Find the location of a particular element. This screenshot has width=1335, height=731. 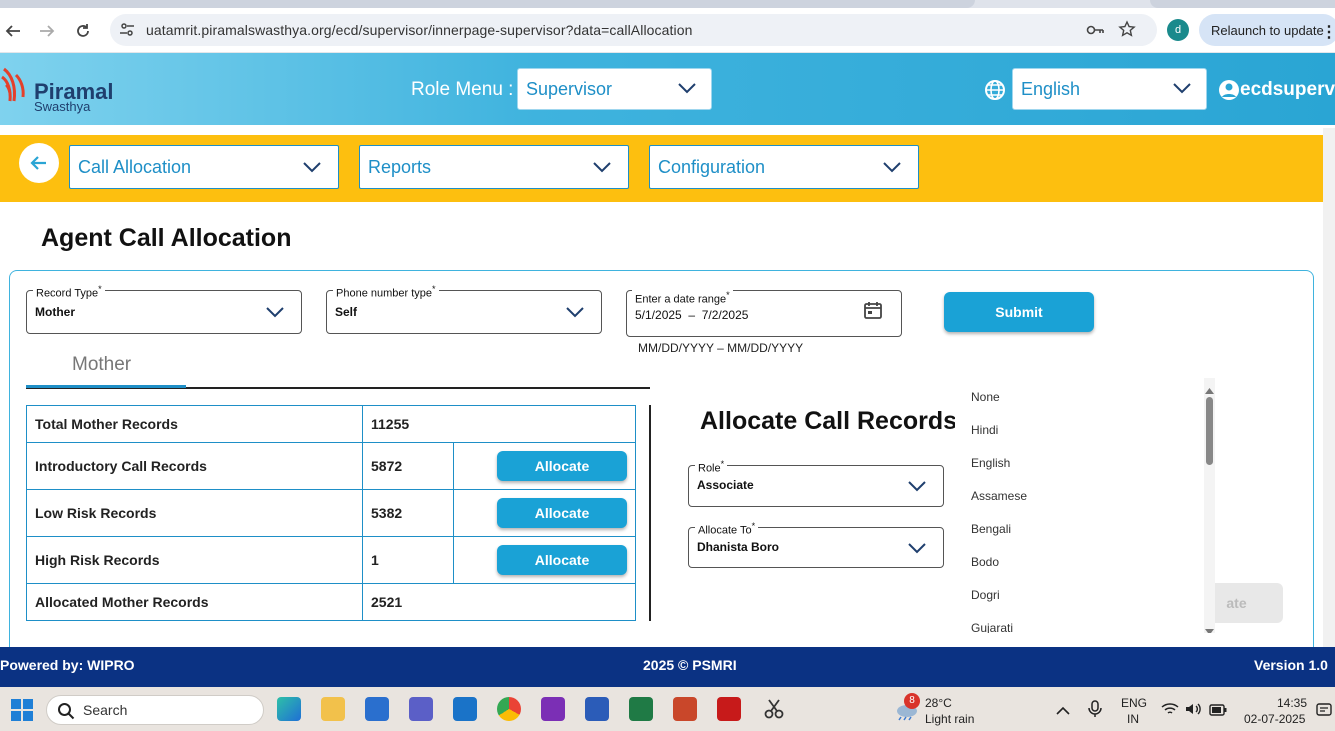

table-row: Allocated Mother Records 2521 is located at coordinates (331, 602).